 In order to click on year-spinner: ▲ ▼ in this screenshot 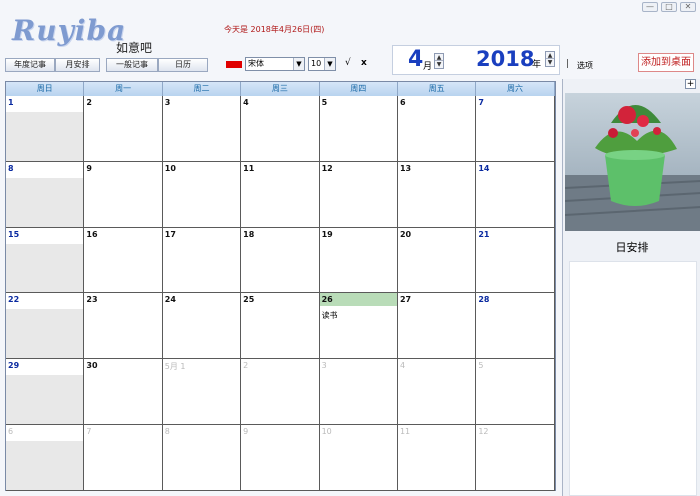, I will do `click(550, 59)`.